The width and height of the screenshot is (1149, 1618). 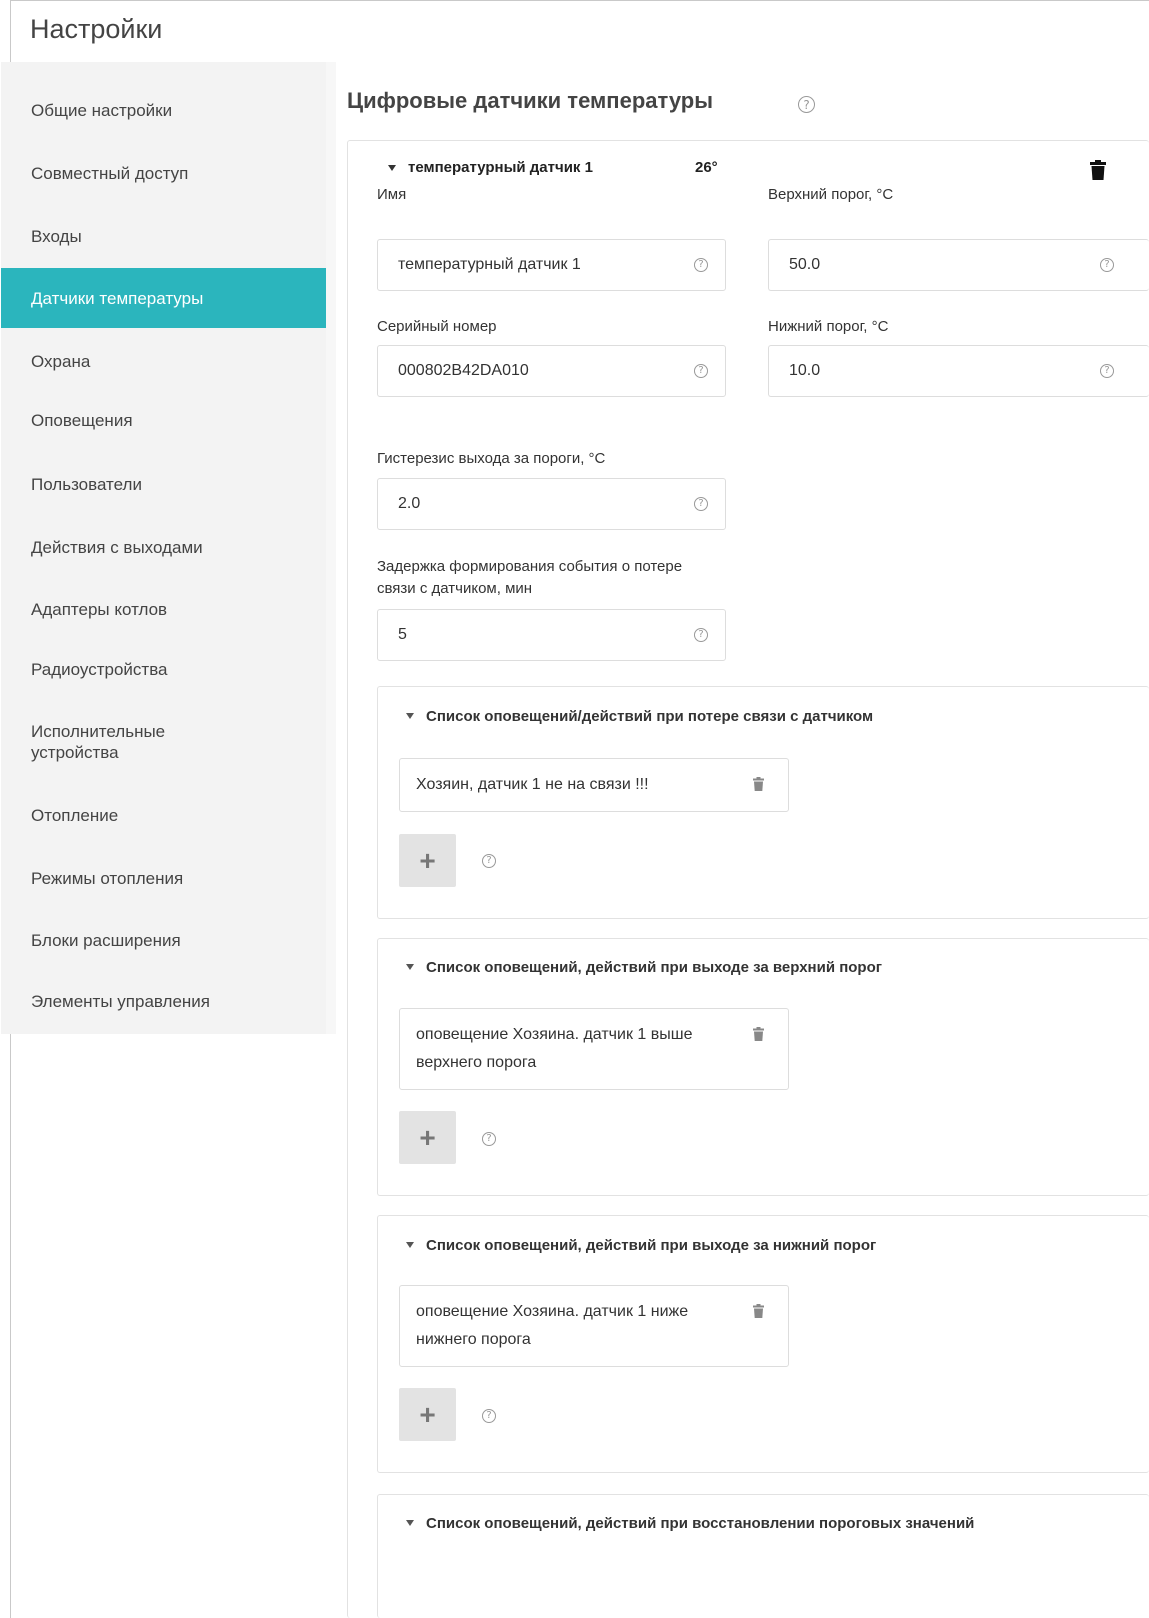 What do you see at coordinates (551, 371) in the screenshot?
I see `serial-input: 000802B42DA010 ?` at bounding box center [551, 371].